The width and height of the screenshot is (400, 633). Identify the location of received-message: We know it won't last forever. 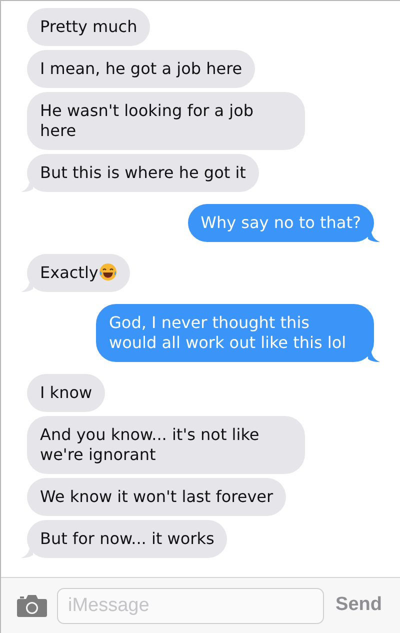
(156, 497).